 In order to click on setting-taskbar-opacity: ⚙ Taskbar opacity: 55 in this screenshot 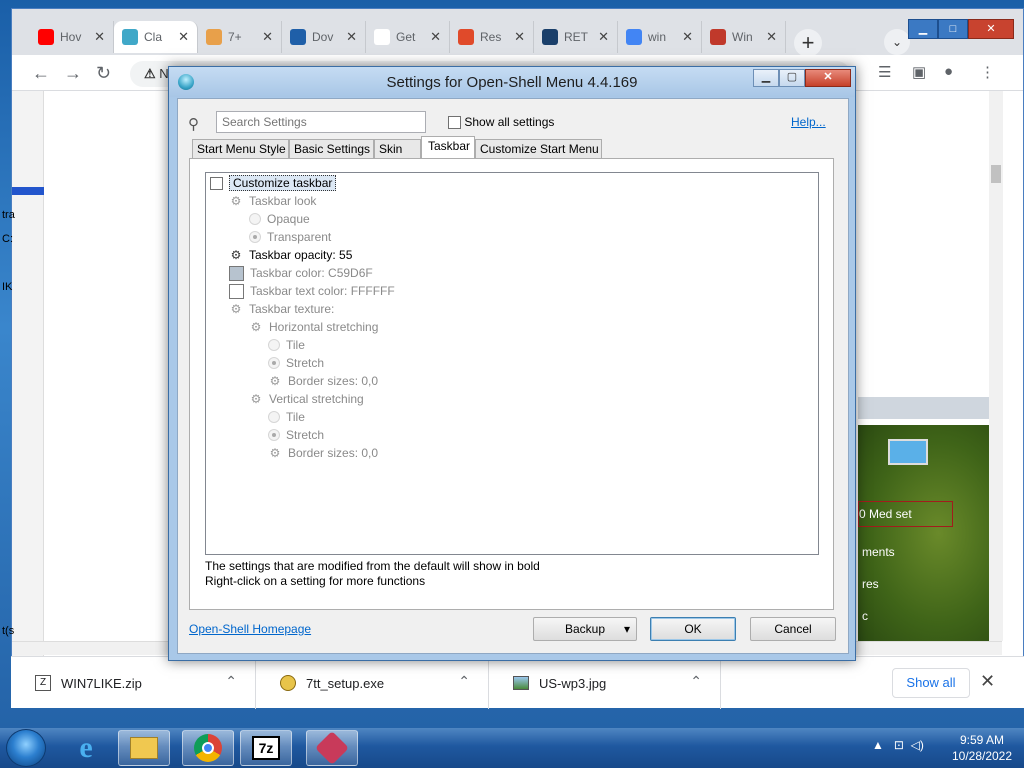, I will do `click(291, 255)`.